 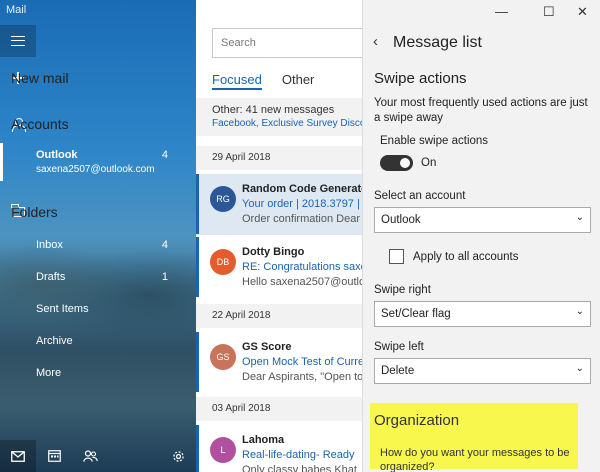 What do you see at coordinates (420, 196) in the screenshot?
I see `select-account-label: Select an account` at bounding box center [420, 196].